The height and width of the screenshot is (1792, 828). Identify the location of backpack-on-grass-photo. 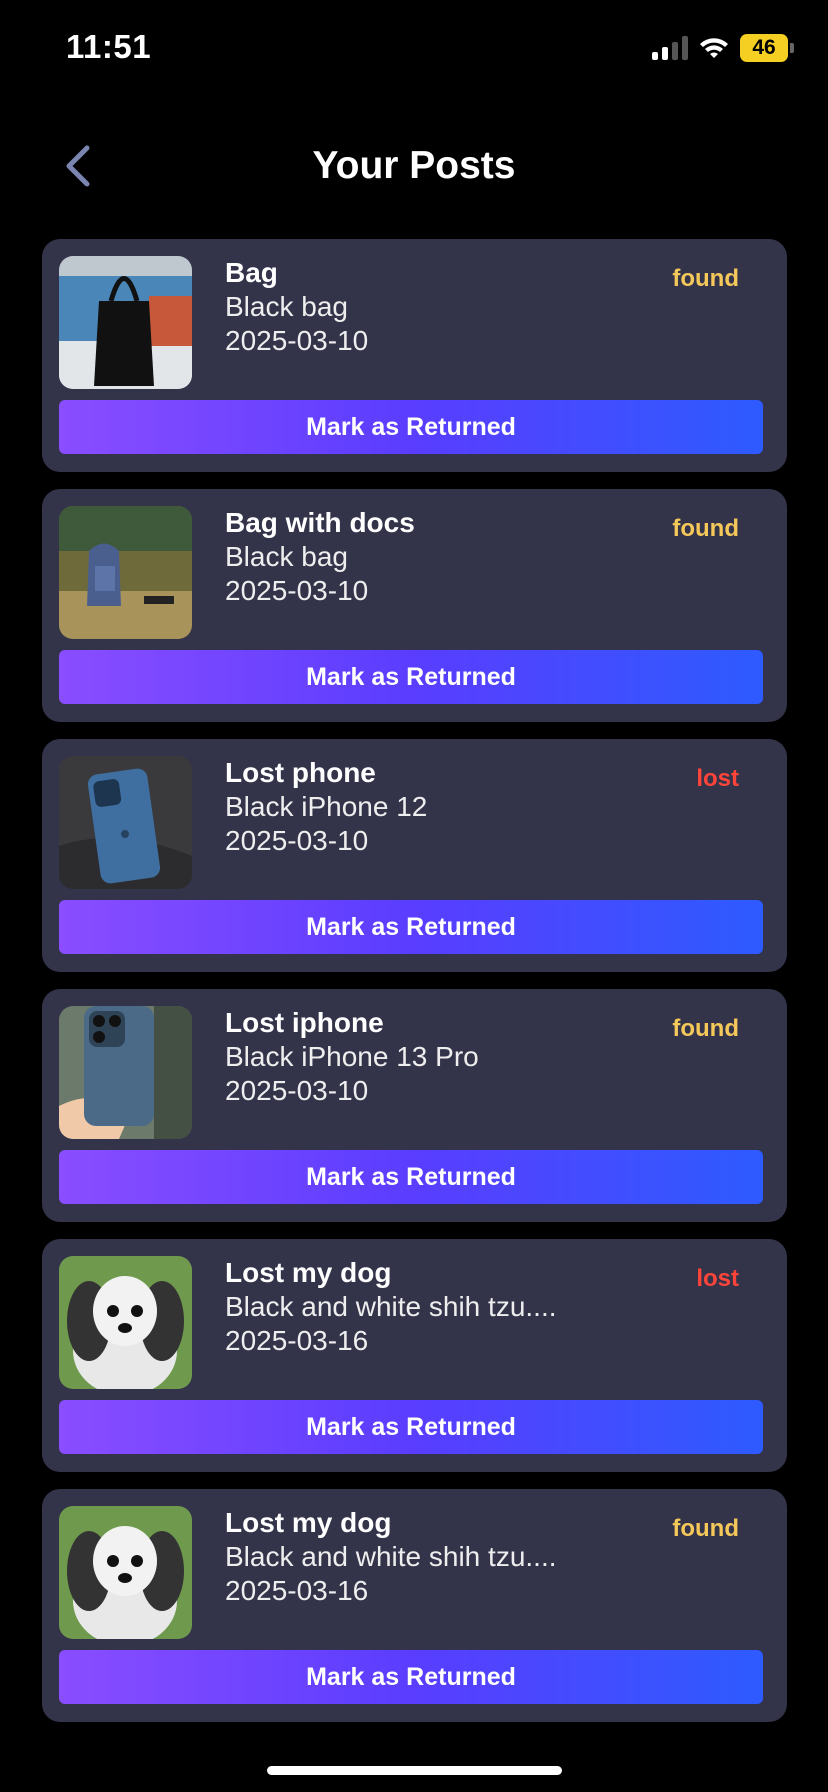
(125, 572).